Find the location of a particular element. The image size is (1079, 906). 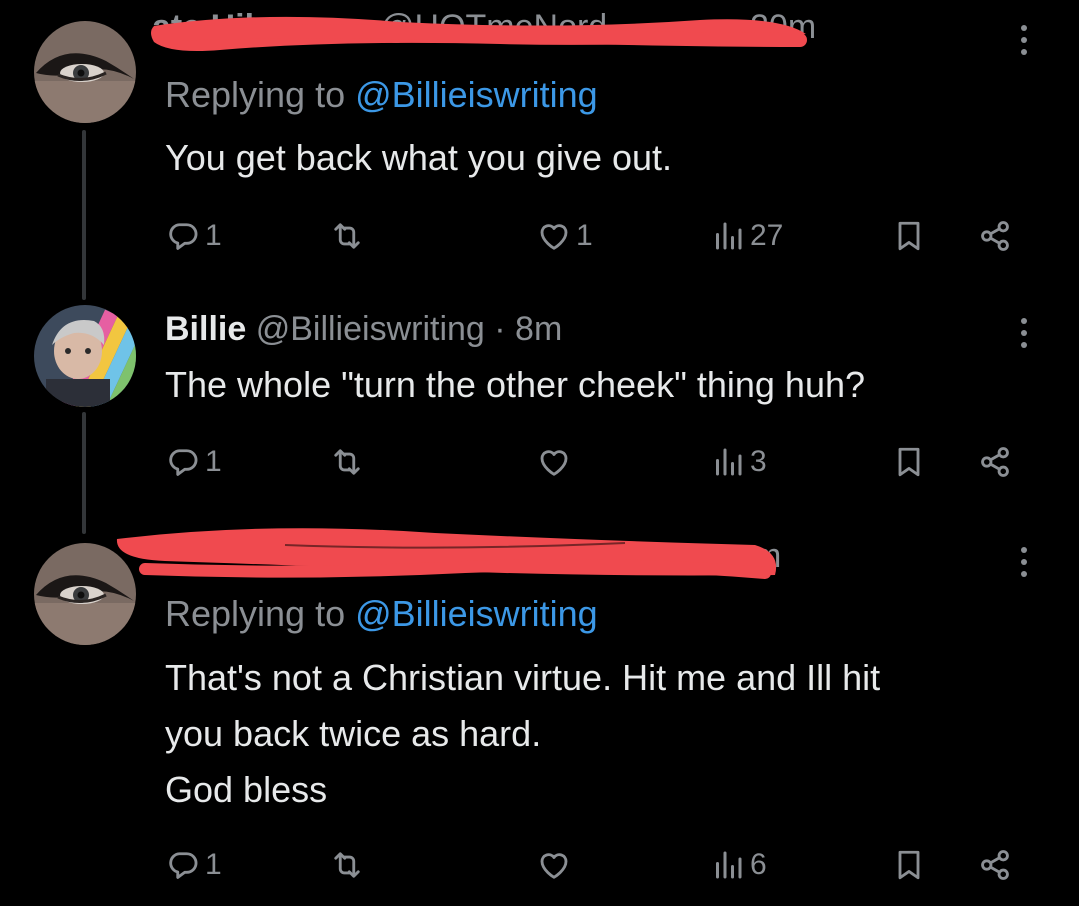

views-button: 3 is located at coordinates (738, 462).